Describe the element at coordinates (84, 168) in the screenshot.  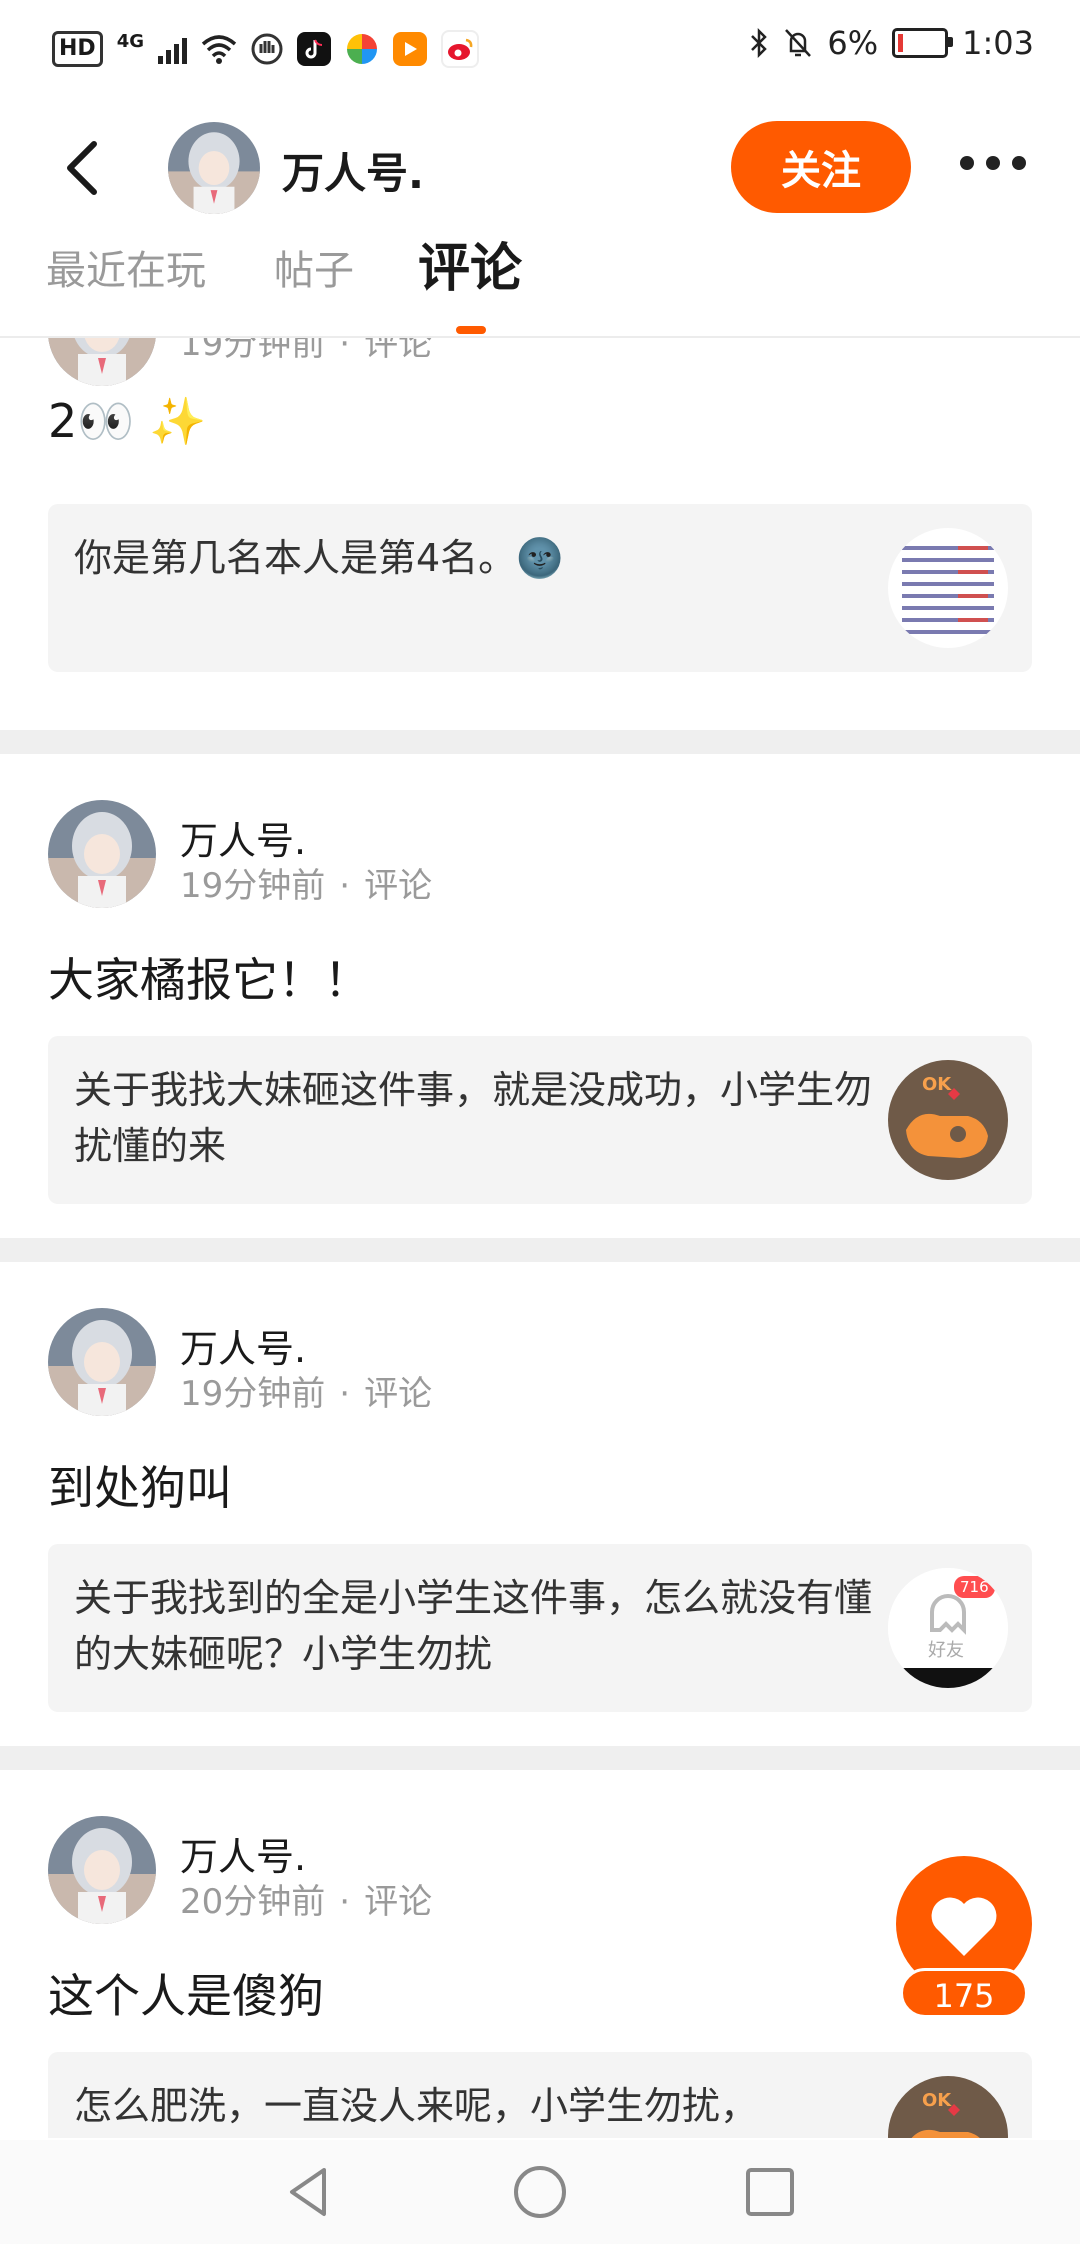
I see `back-arrow-icon` at that location.